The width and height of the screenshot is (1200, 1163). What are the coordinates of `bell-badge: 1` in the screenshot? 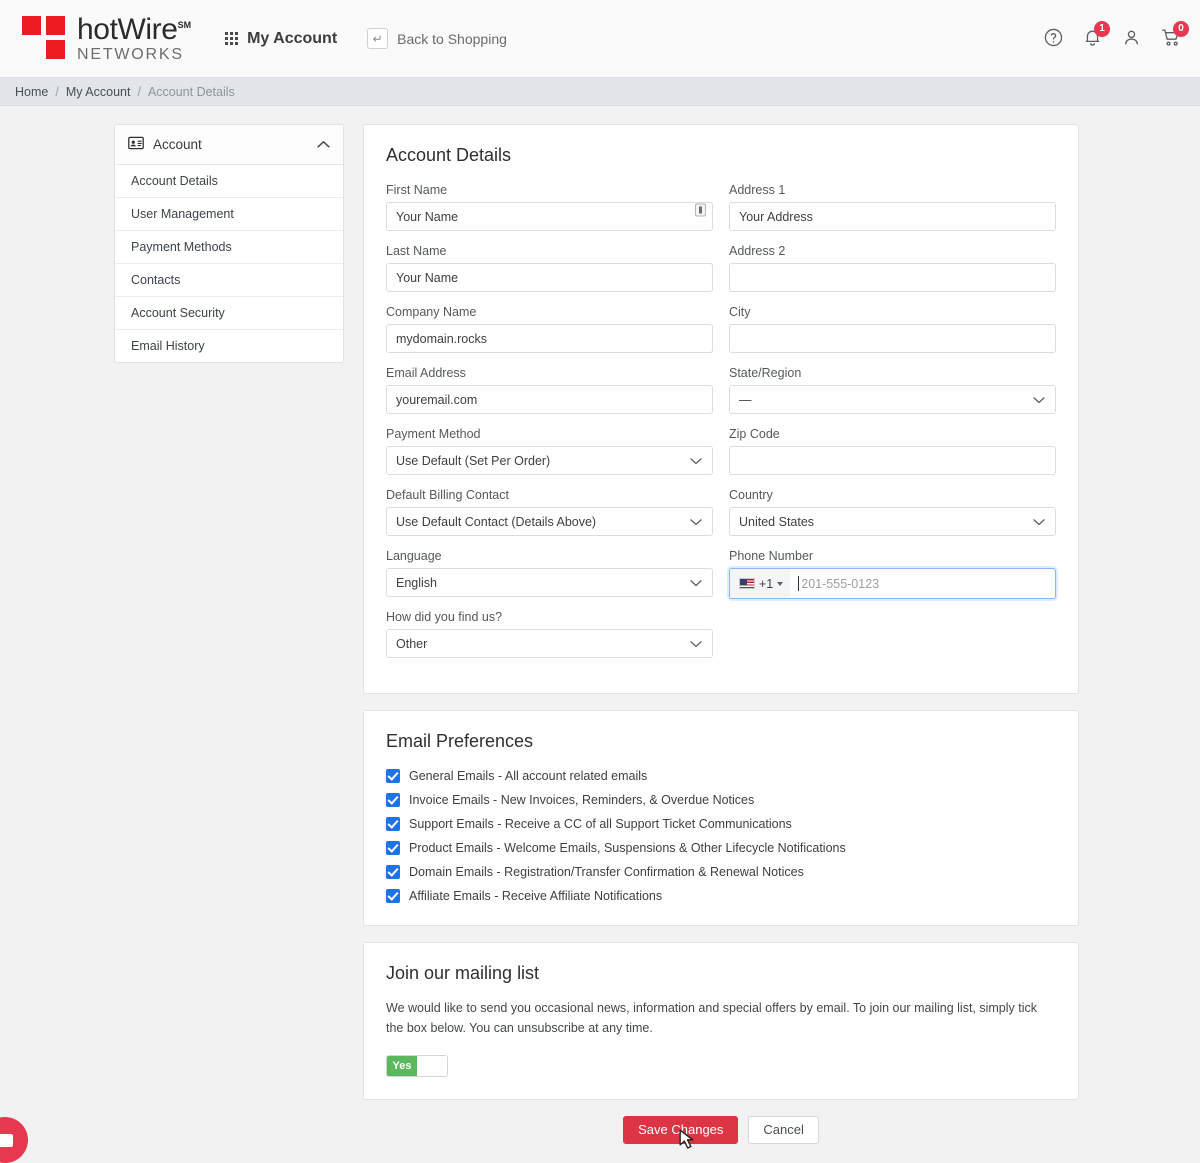 It's located at (1102, 28).